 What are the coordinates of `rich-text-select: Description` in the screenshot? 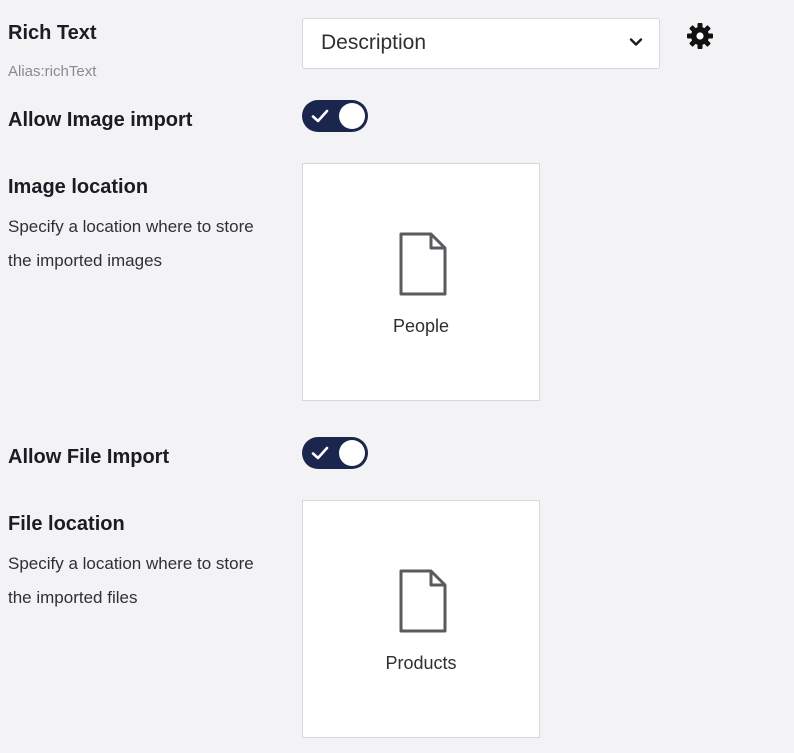 It's located at (481, 43).